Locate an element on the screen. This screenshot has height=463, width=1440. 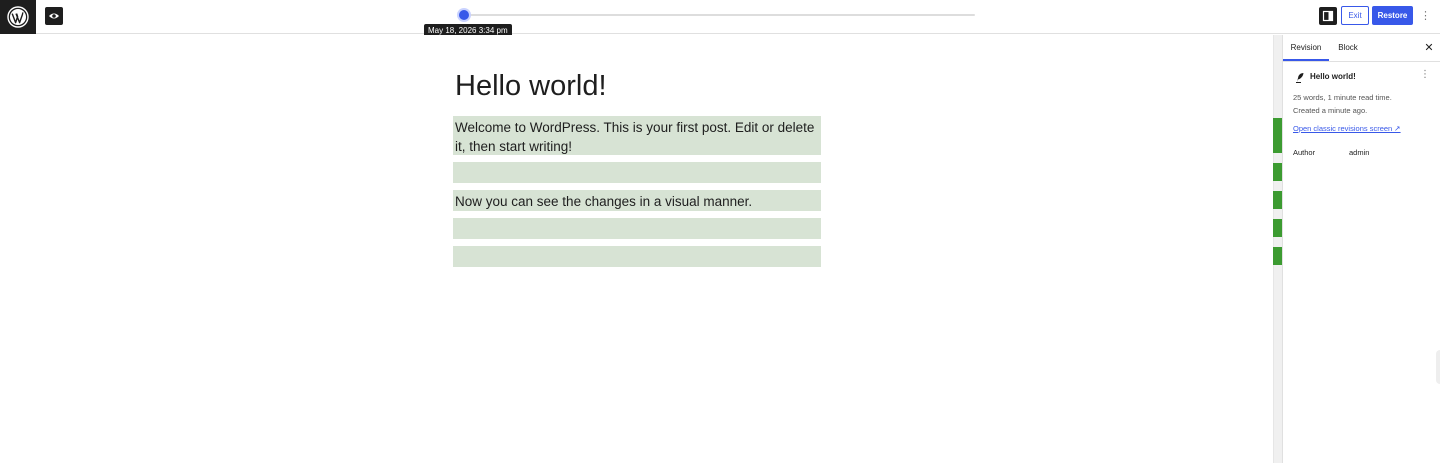
revision-slider-track is located at coordinates (719, 15).